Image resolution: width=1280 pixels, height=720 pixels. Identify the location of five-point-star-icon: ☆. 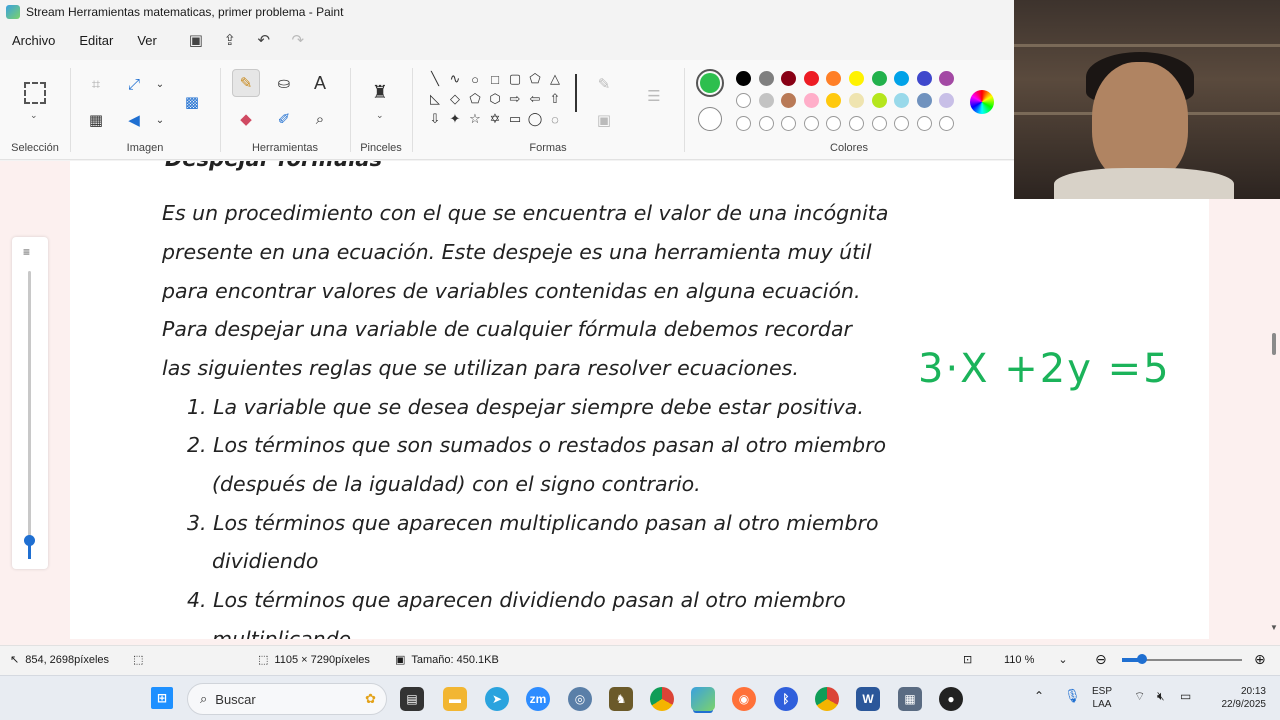
(475, 119).